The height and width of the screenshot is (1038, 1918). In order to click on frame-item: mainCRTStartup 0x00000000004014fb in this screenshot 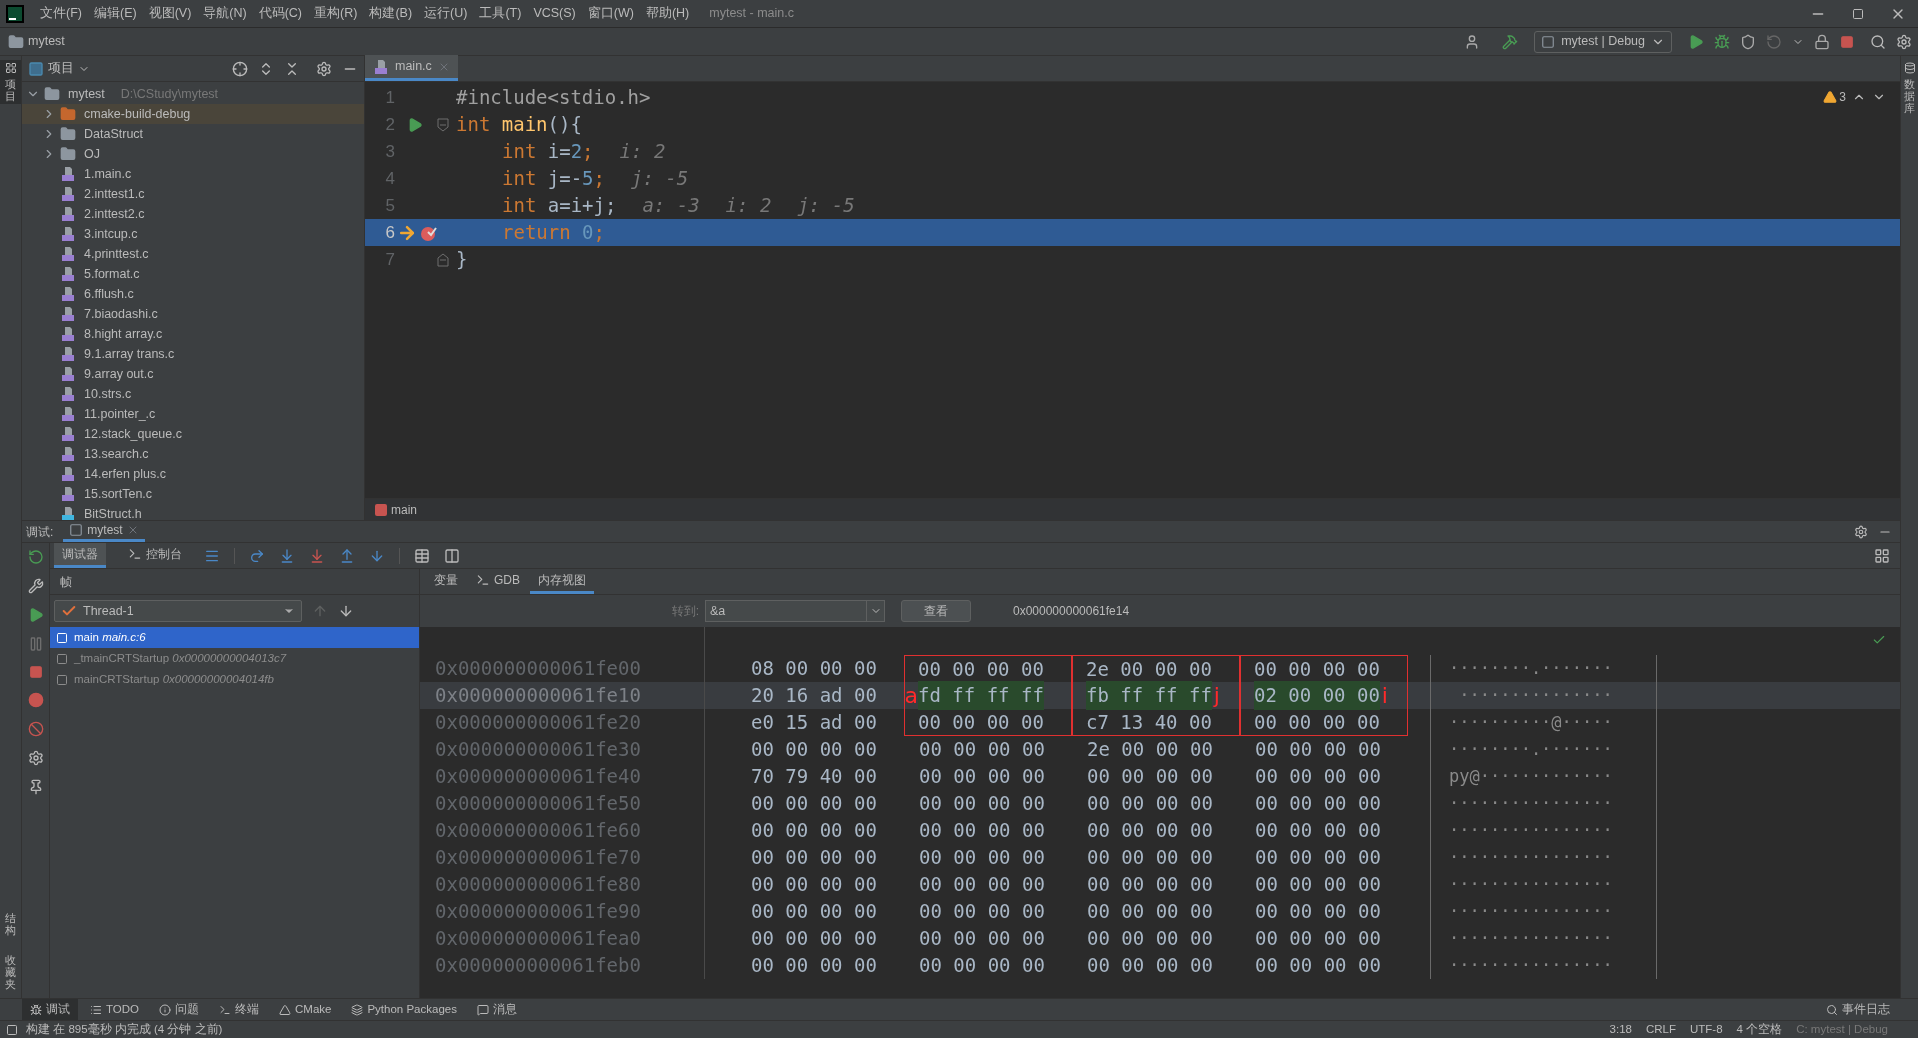, I will do `click(234, 679)`.